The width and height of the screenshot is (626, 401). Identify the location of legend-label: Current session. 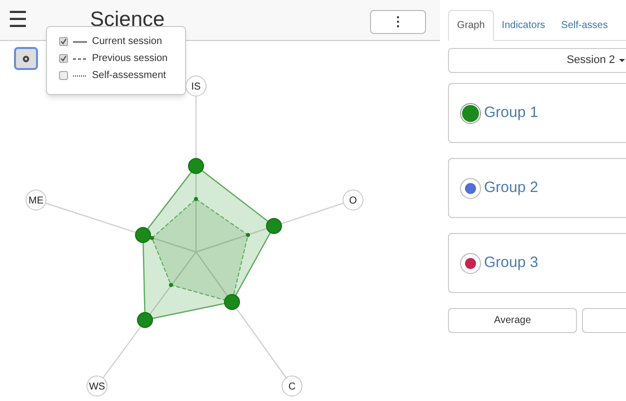
(127, 42).